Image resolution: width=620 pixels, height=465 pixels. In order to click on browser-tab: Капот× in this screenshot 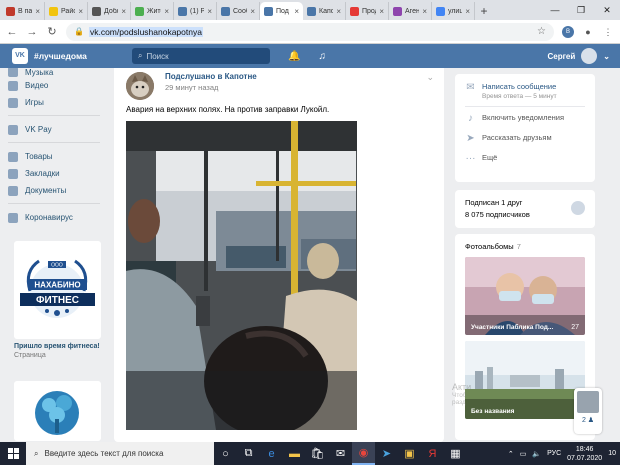, I will do `click(324, 11)`.